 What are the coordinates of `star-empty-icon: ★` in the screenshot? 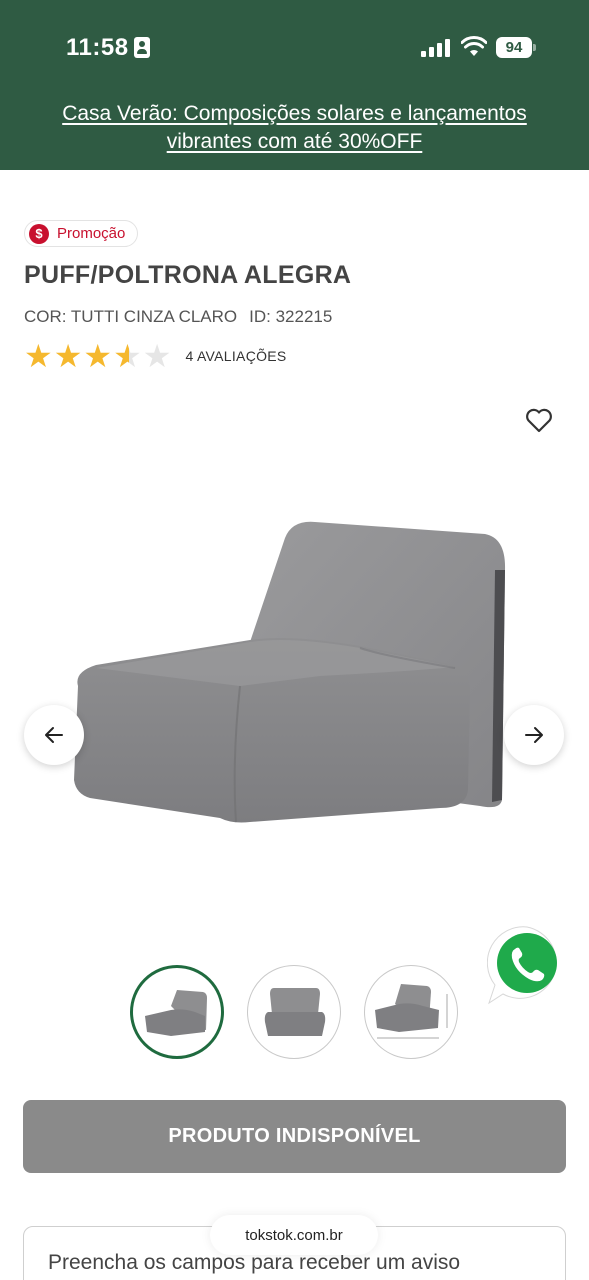 It's located at (157, 356).